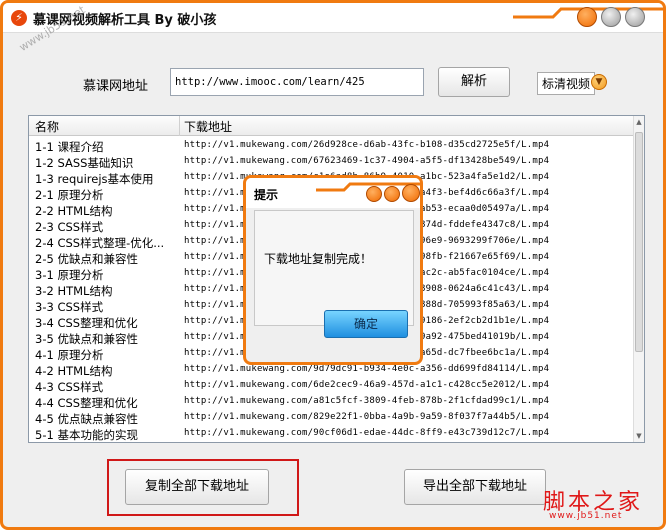  Describe the element at coordinates (297, 82) in the screenshot. I see `url-input: http://www.imooc.com/learn/425` at that location.